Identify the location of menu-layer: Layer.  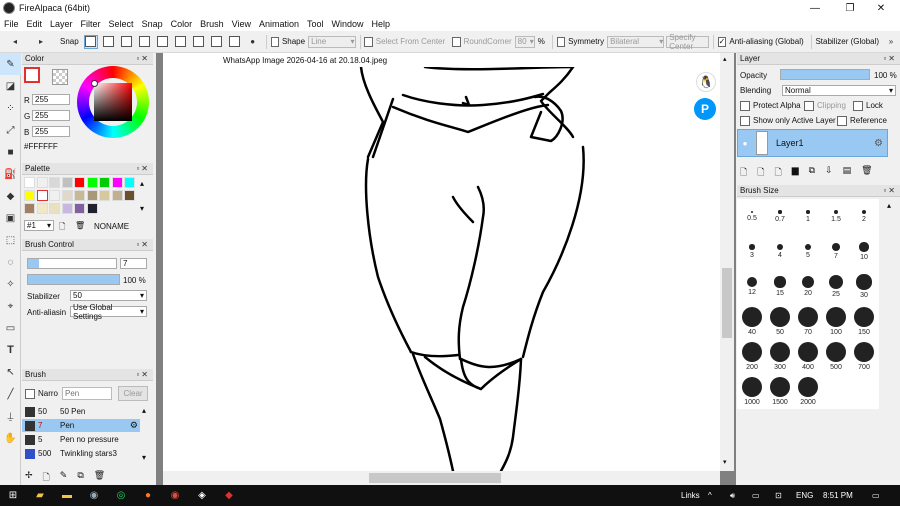
(61, 24).